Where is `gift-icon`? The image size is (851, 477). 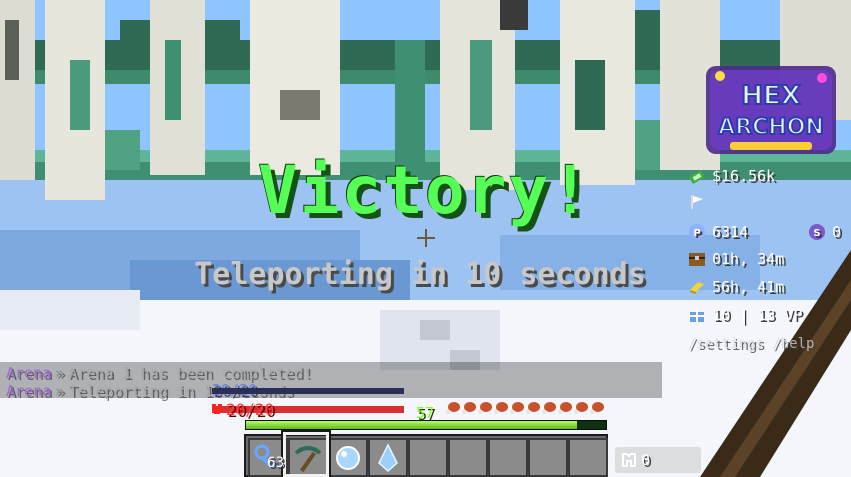 gift-icon is located at coordinates (697, 315).